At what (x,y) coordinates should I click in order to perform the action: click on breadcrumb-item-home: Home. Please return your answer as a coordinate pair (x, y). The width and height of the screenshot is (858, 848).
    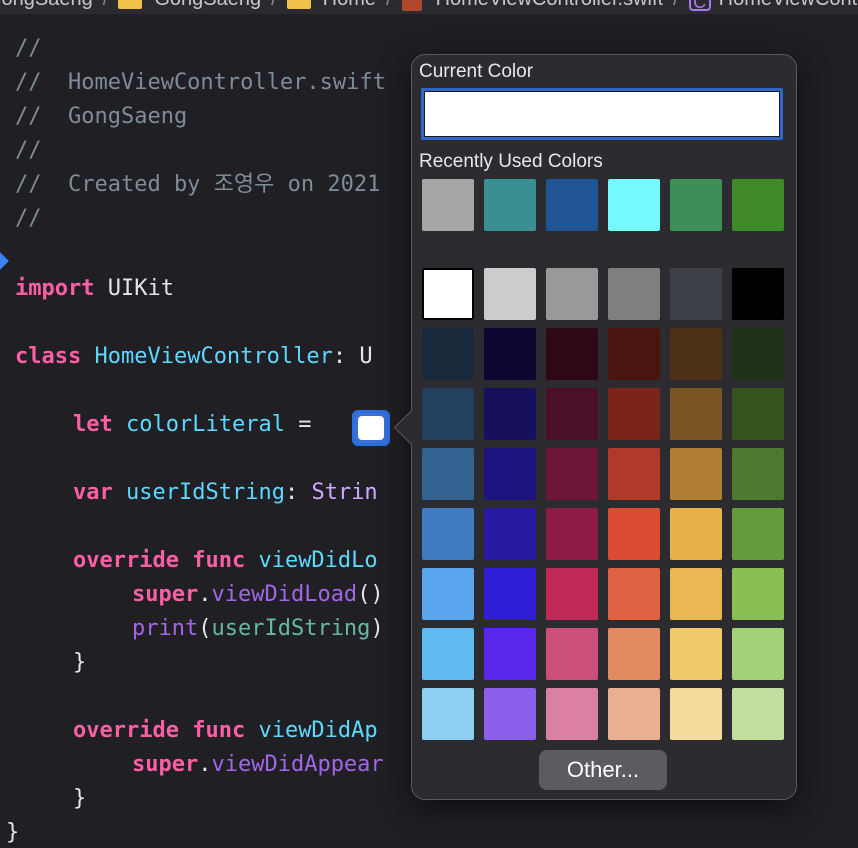
    Looking at the image, I should click on (331, 5).